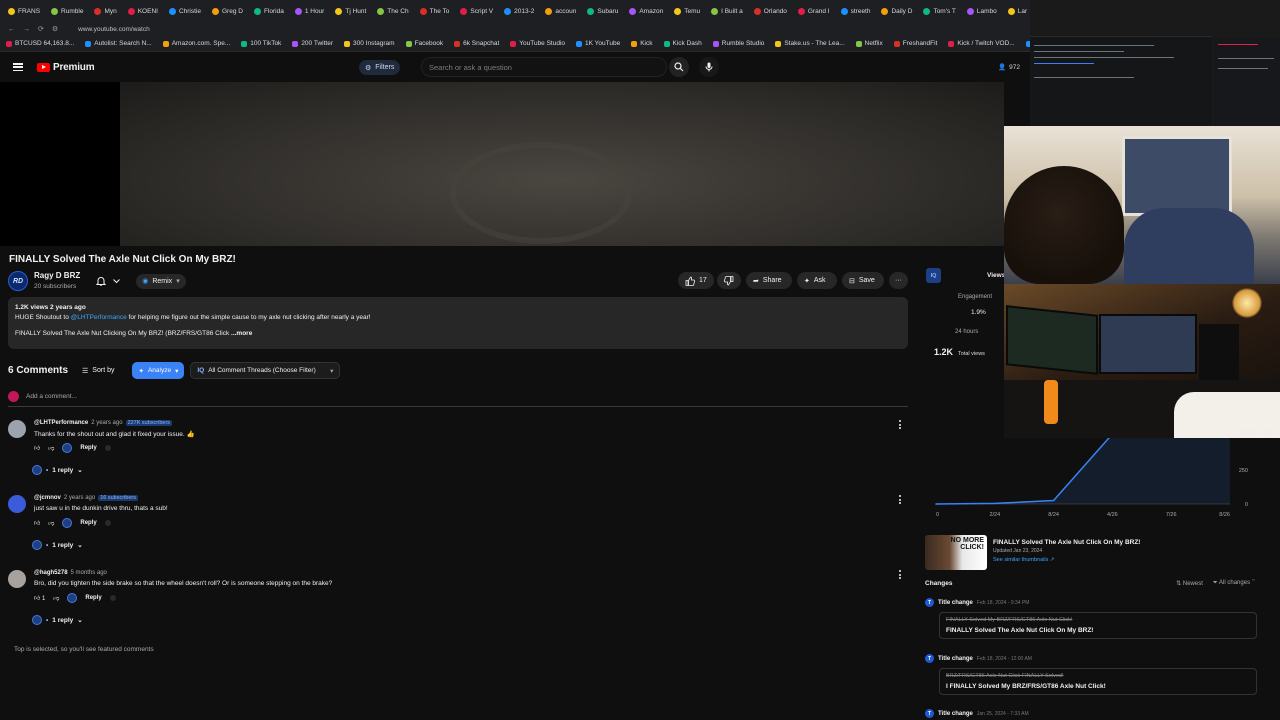 This screenshot has width=1280, height=720. What do you see at coordinates (602, 11) in the screenshot?
I see `browser-tab: Subaru` at bounding box center [602, 11].